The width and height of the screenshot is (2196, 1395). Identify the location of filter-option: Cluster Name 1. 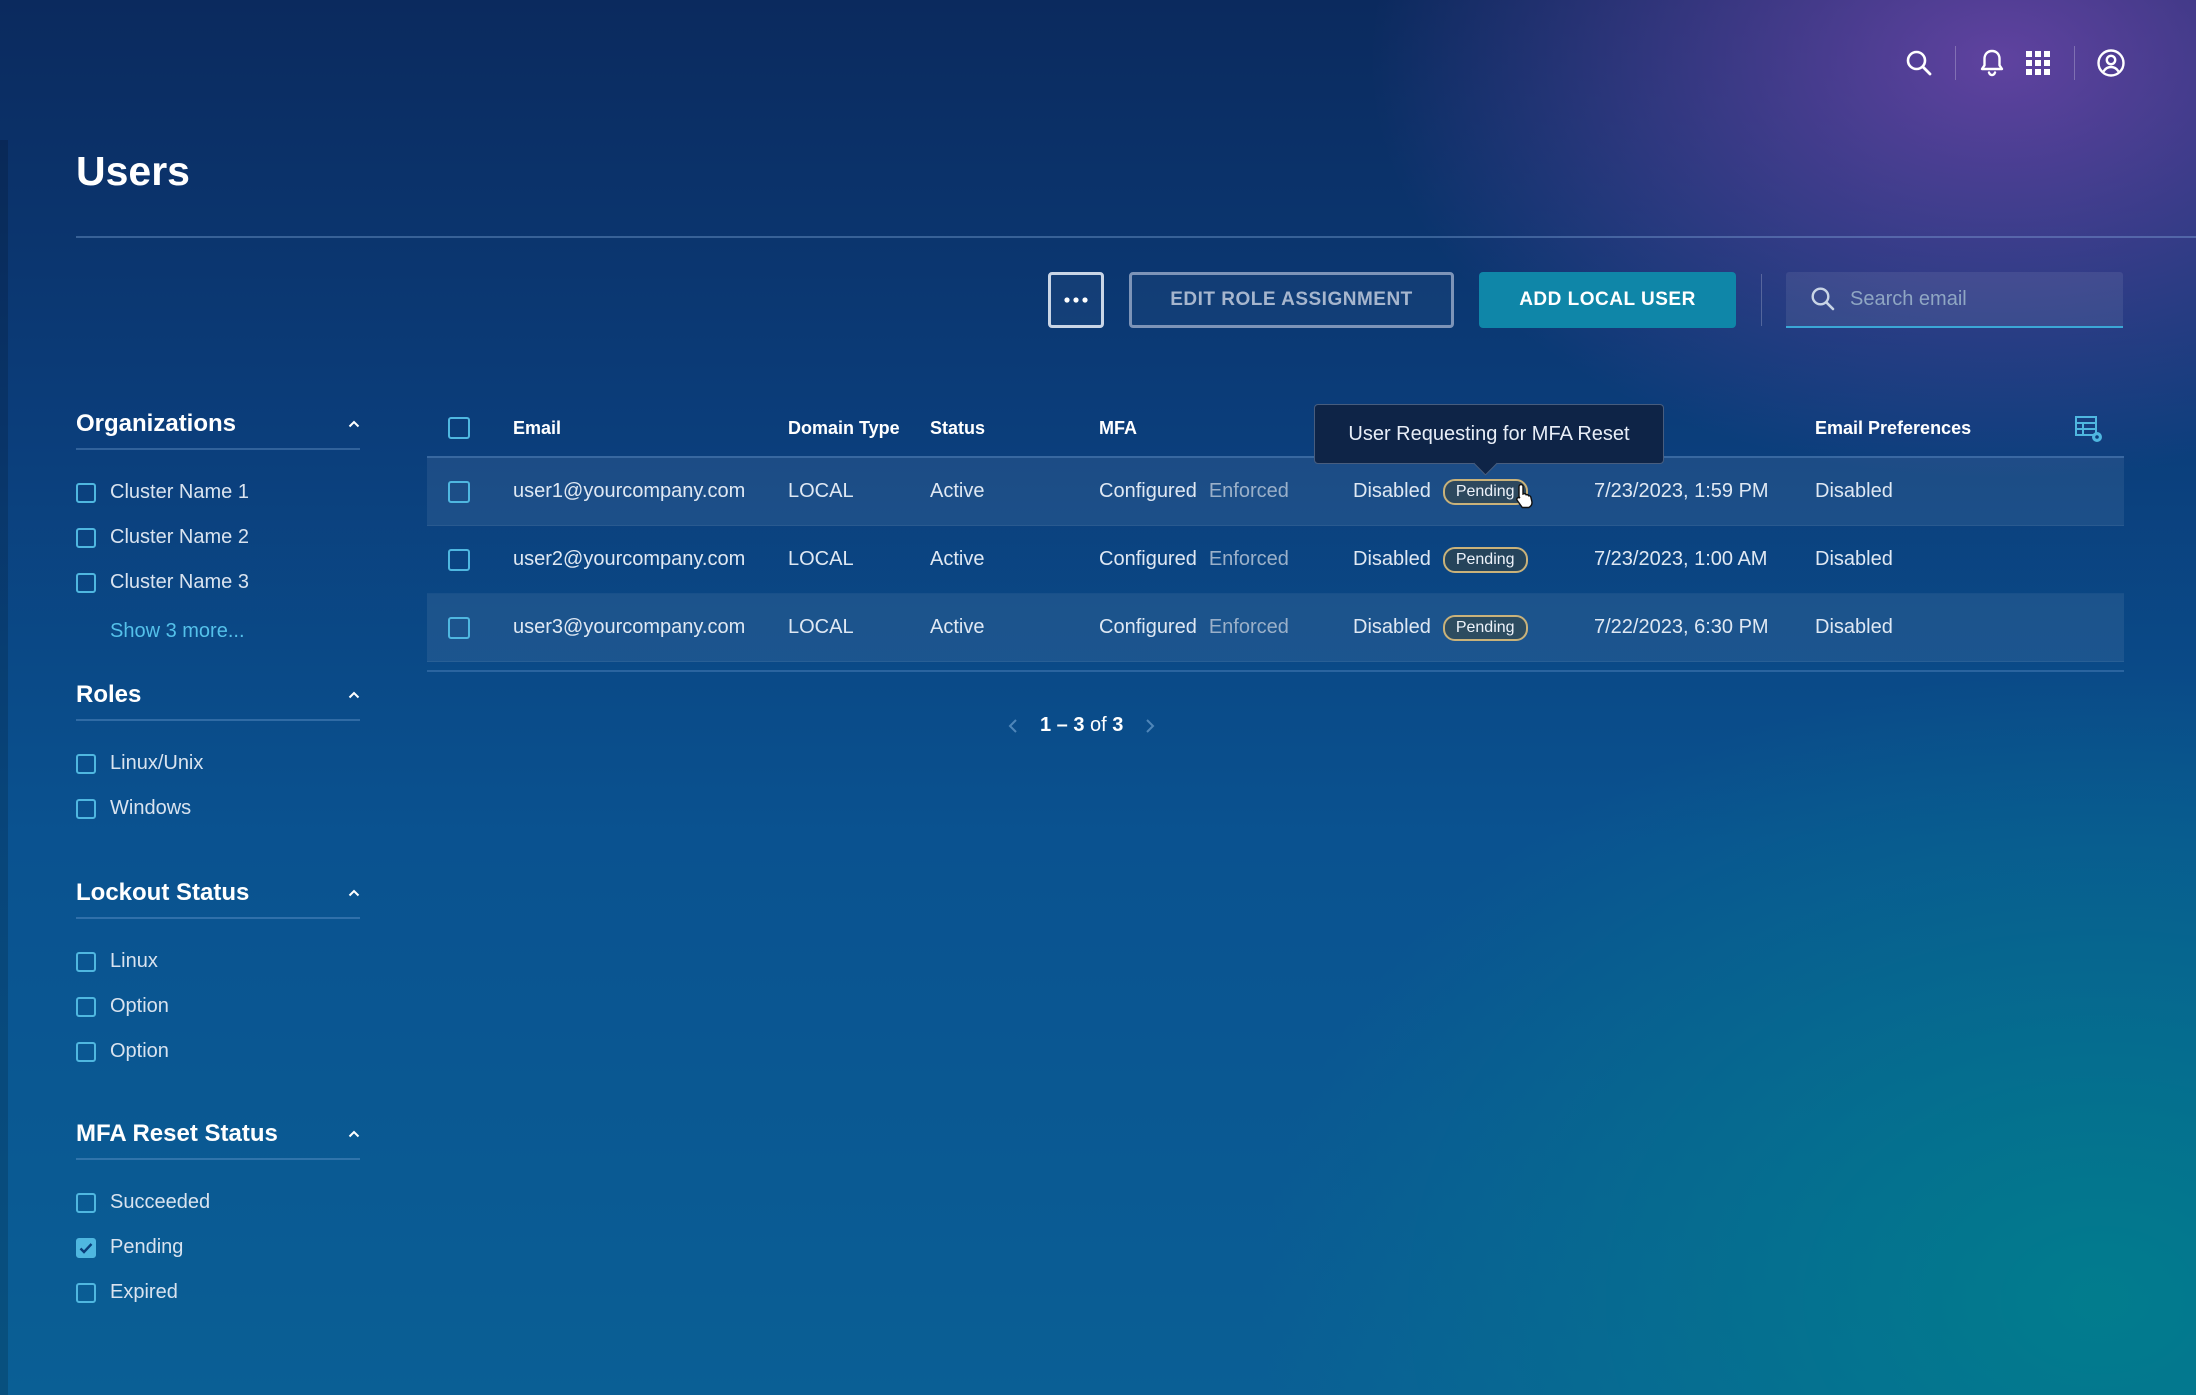
(218, 492).